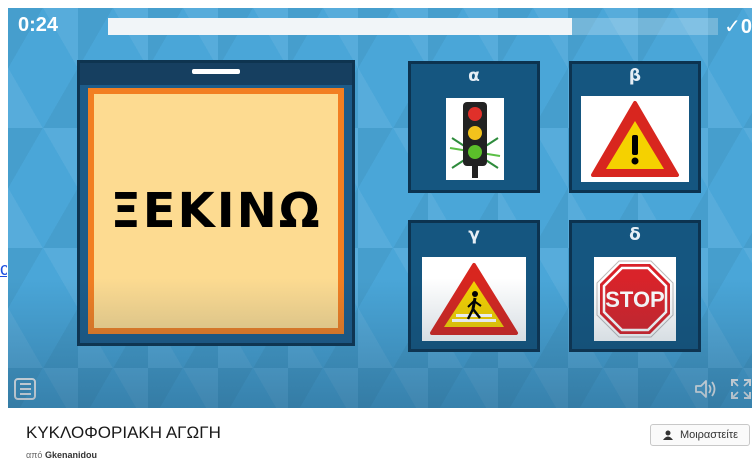  I want to click on answer-option-c: γ, so click(474, 286).